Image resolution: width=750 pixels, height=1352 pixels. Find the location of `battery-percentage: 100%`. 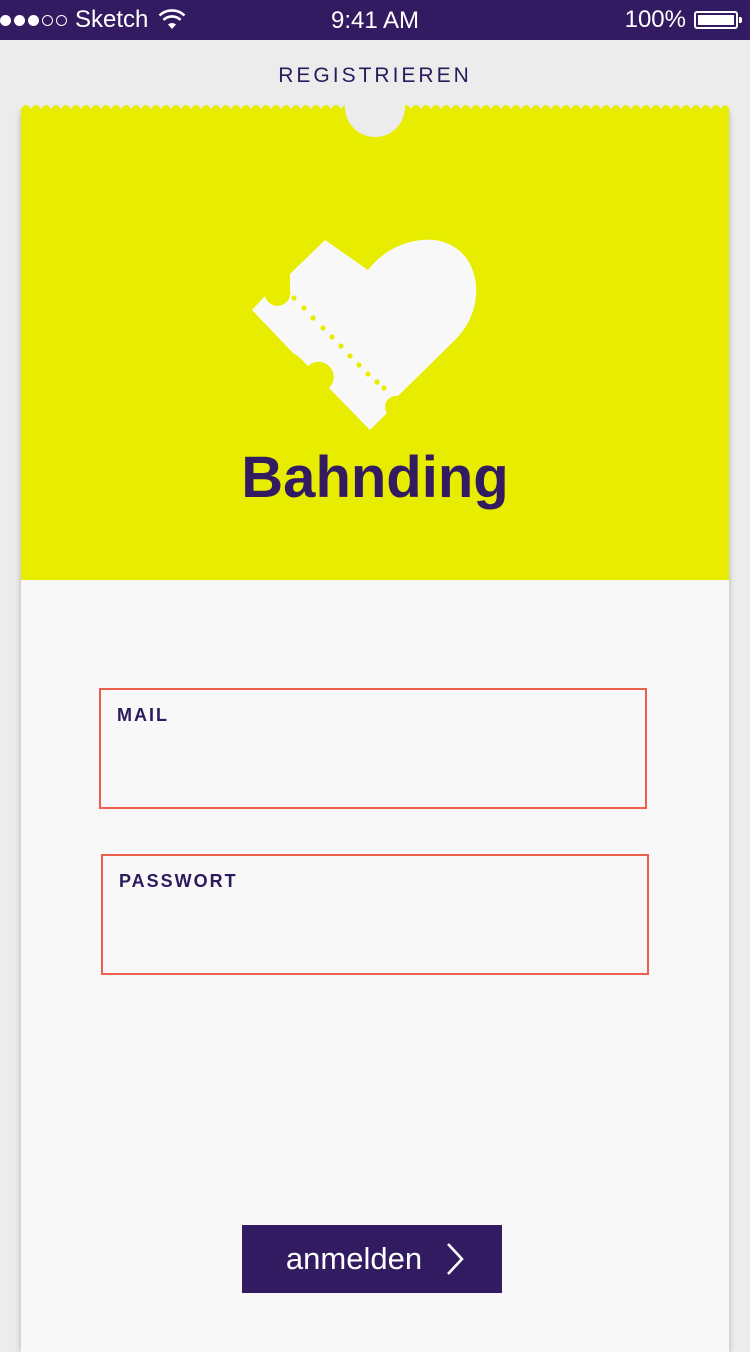

battery-percentage: 100% is located at coordinates (655, 19).